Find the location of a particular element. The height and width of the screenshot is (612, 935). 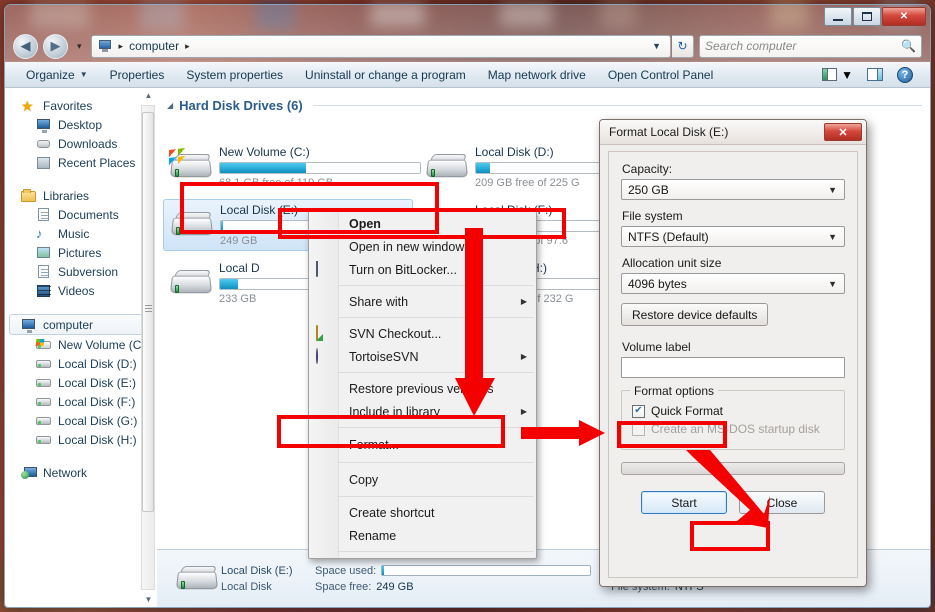

group-title: Hard Disk Drives (6) is located at coordinates (241, 105).